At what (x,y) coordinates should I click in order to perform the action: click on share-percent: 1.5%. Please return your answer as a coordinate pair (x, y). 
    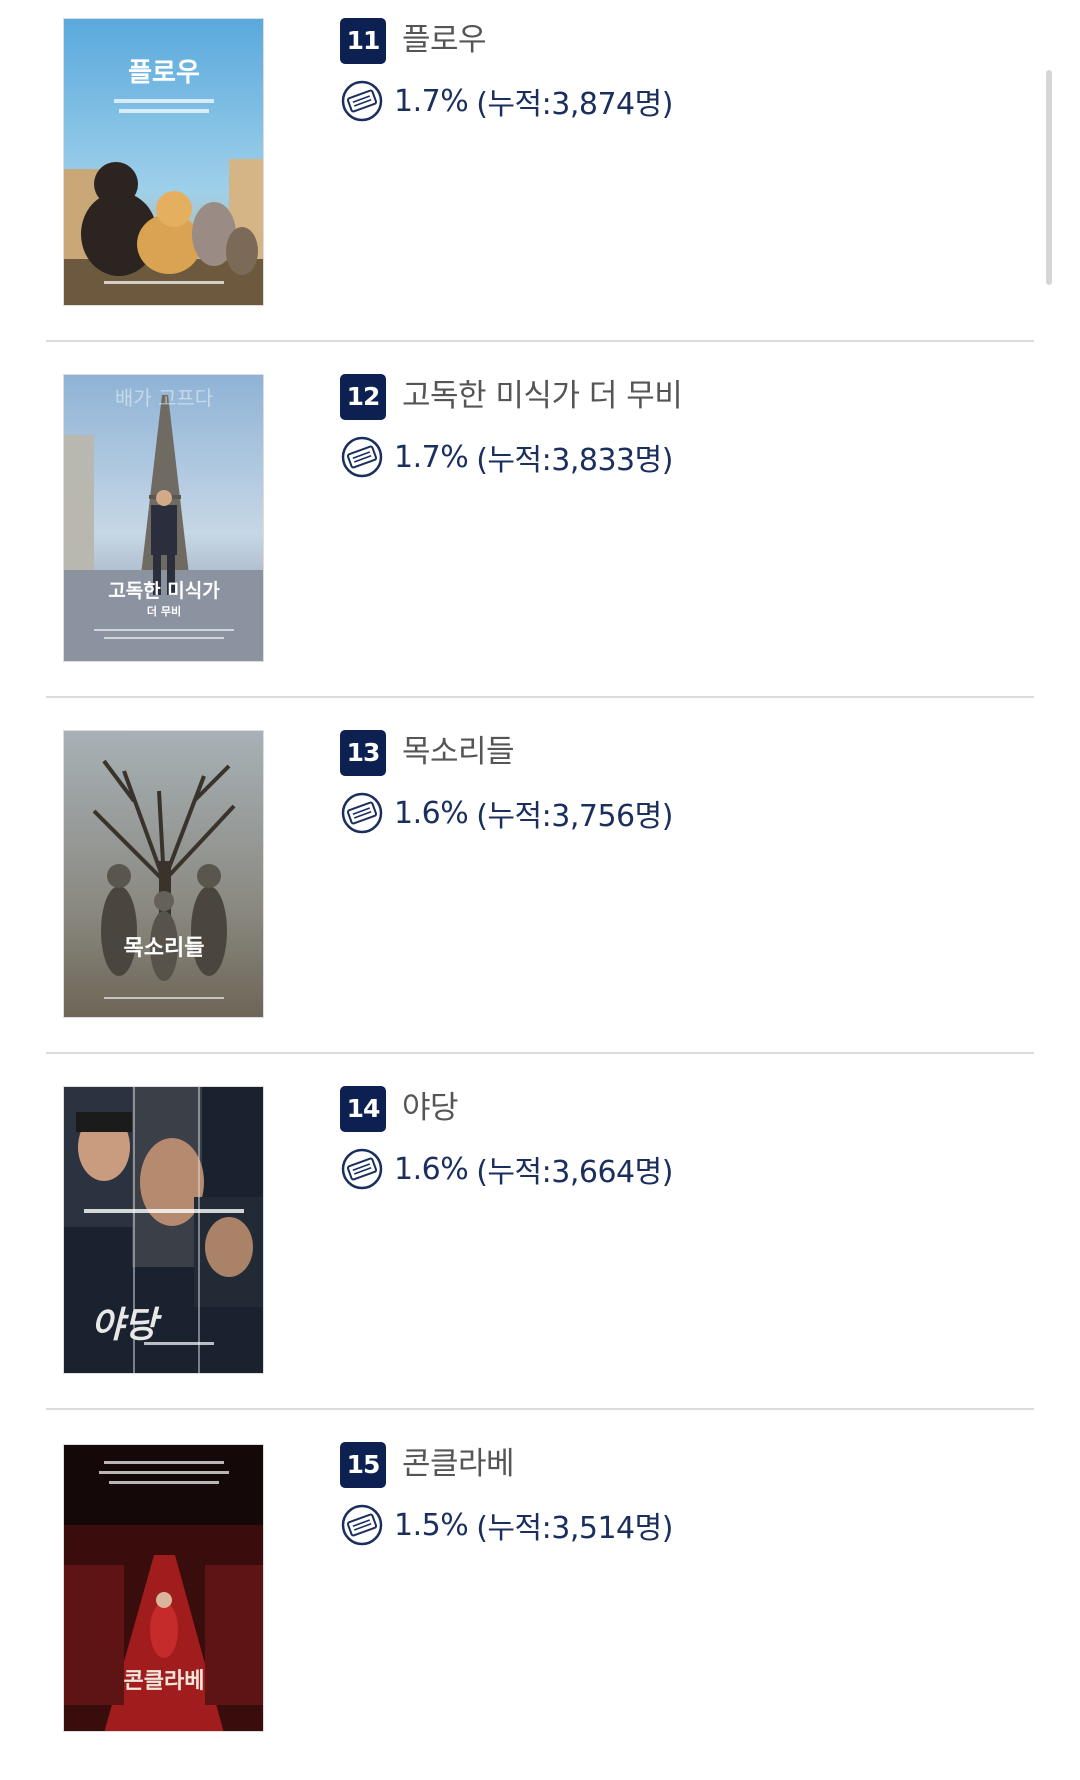
    Looking at the image, I should click on (431, 1525).